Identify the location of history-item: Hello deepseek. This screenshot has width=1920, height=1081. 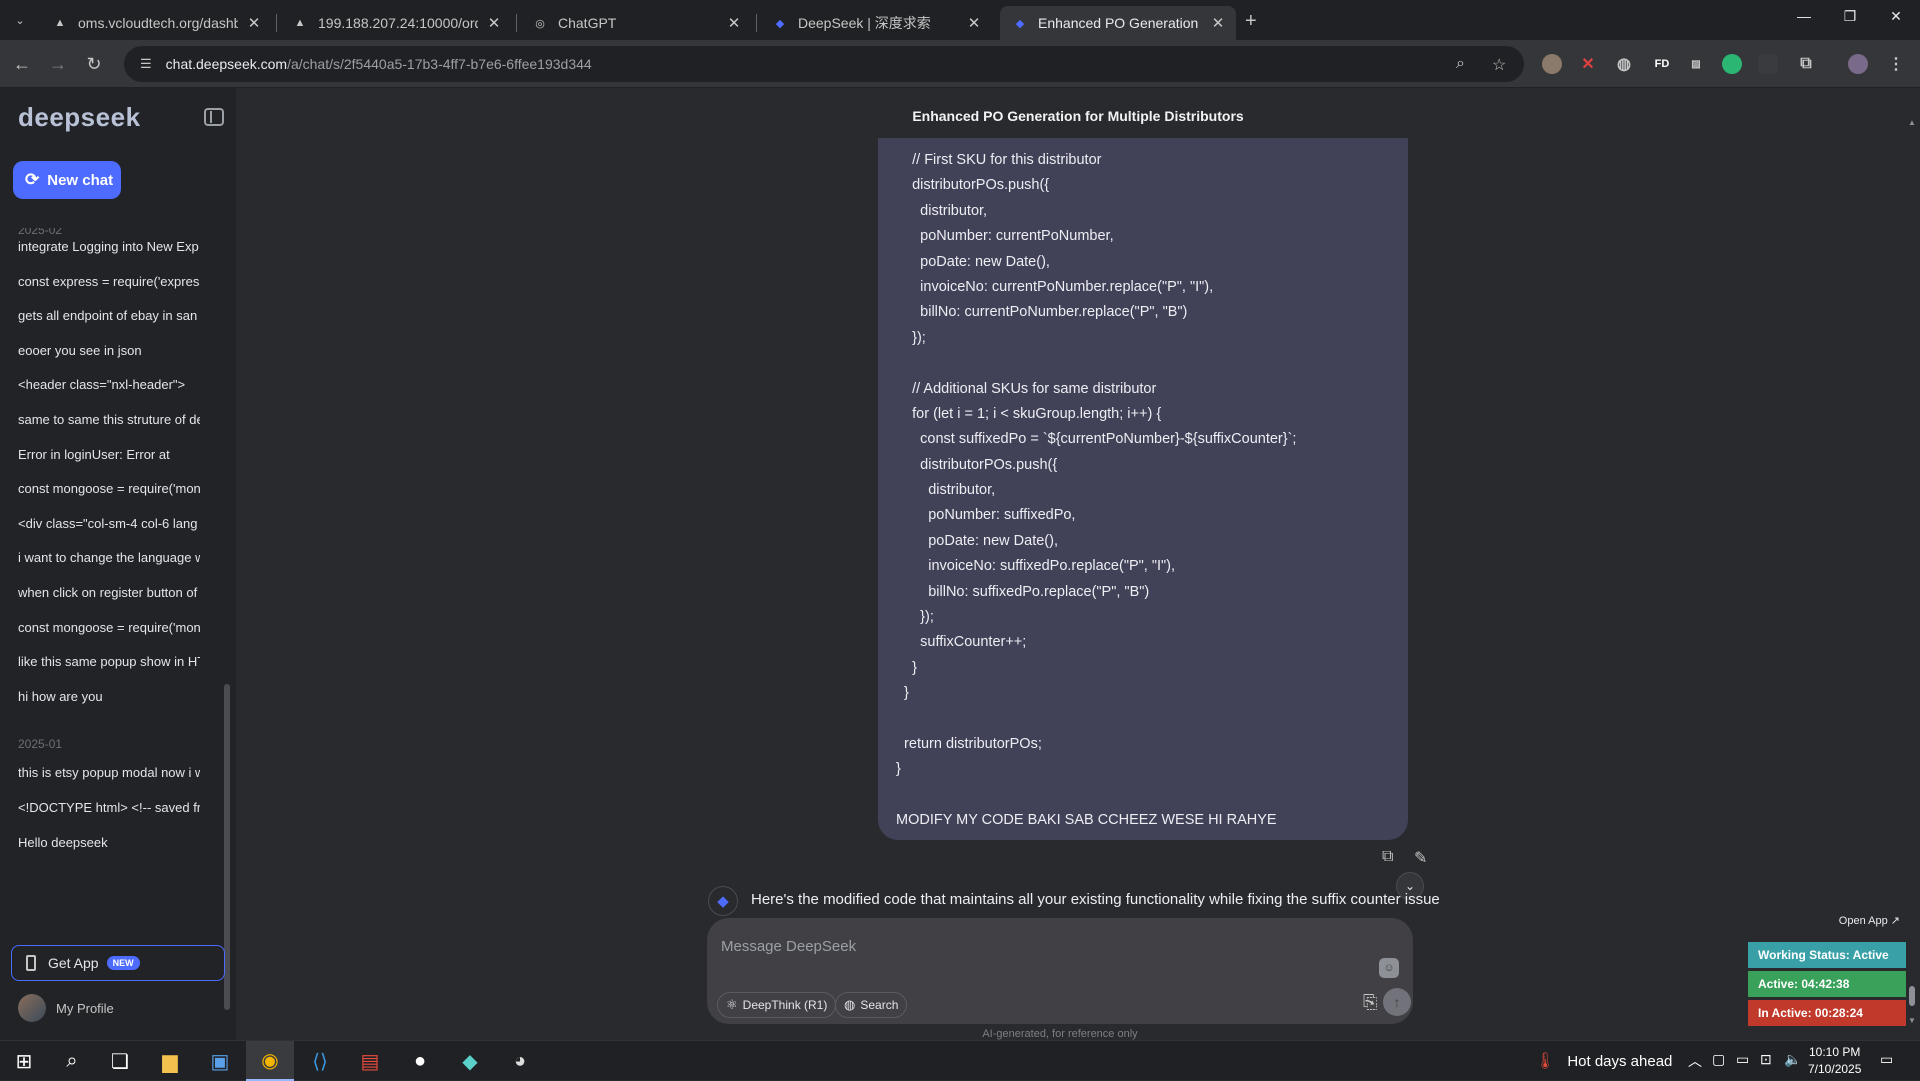
(100, 843).